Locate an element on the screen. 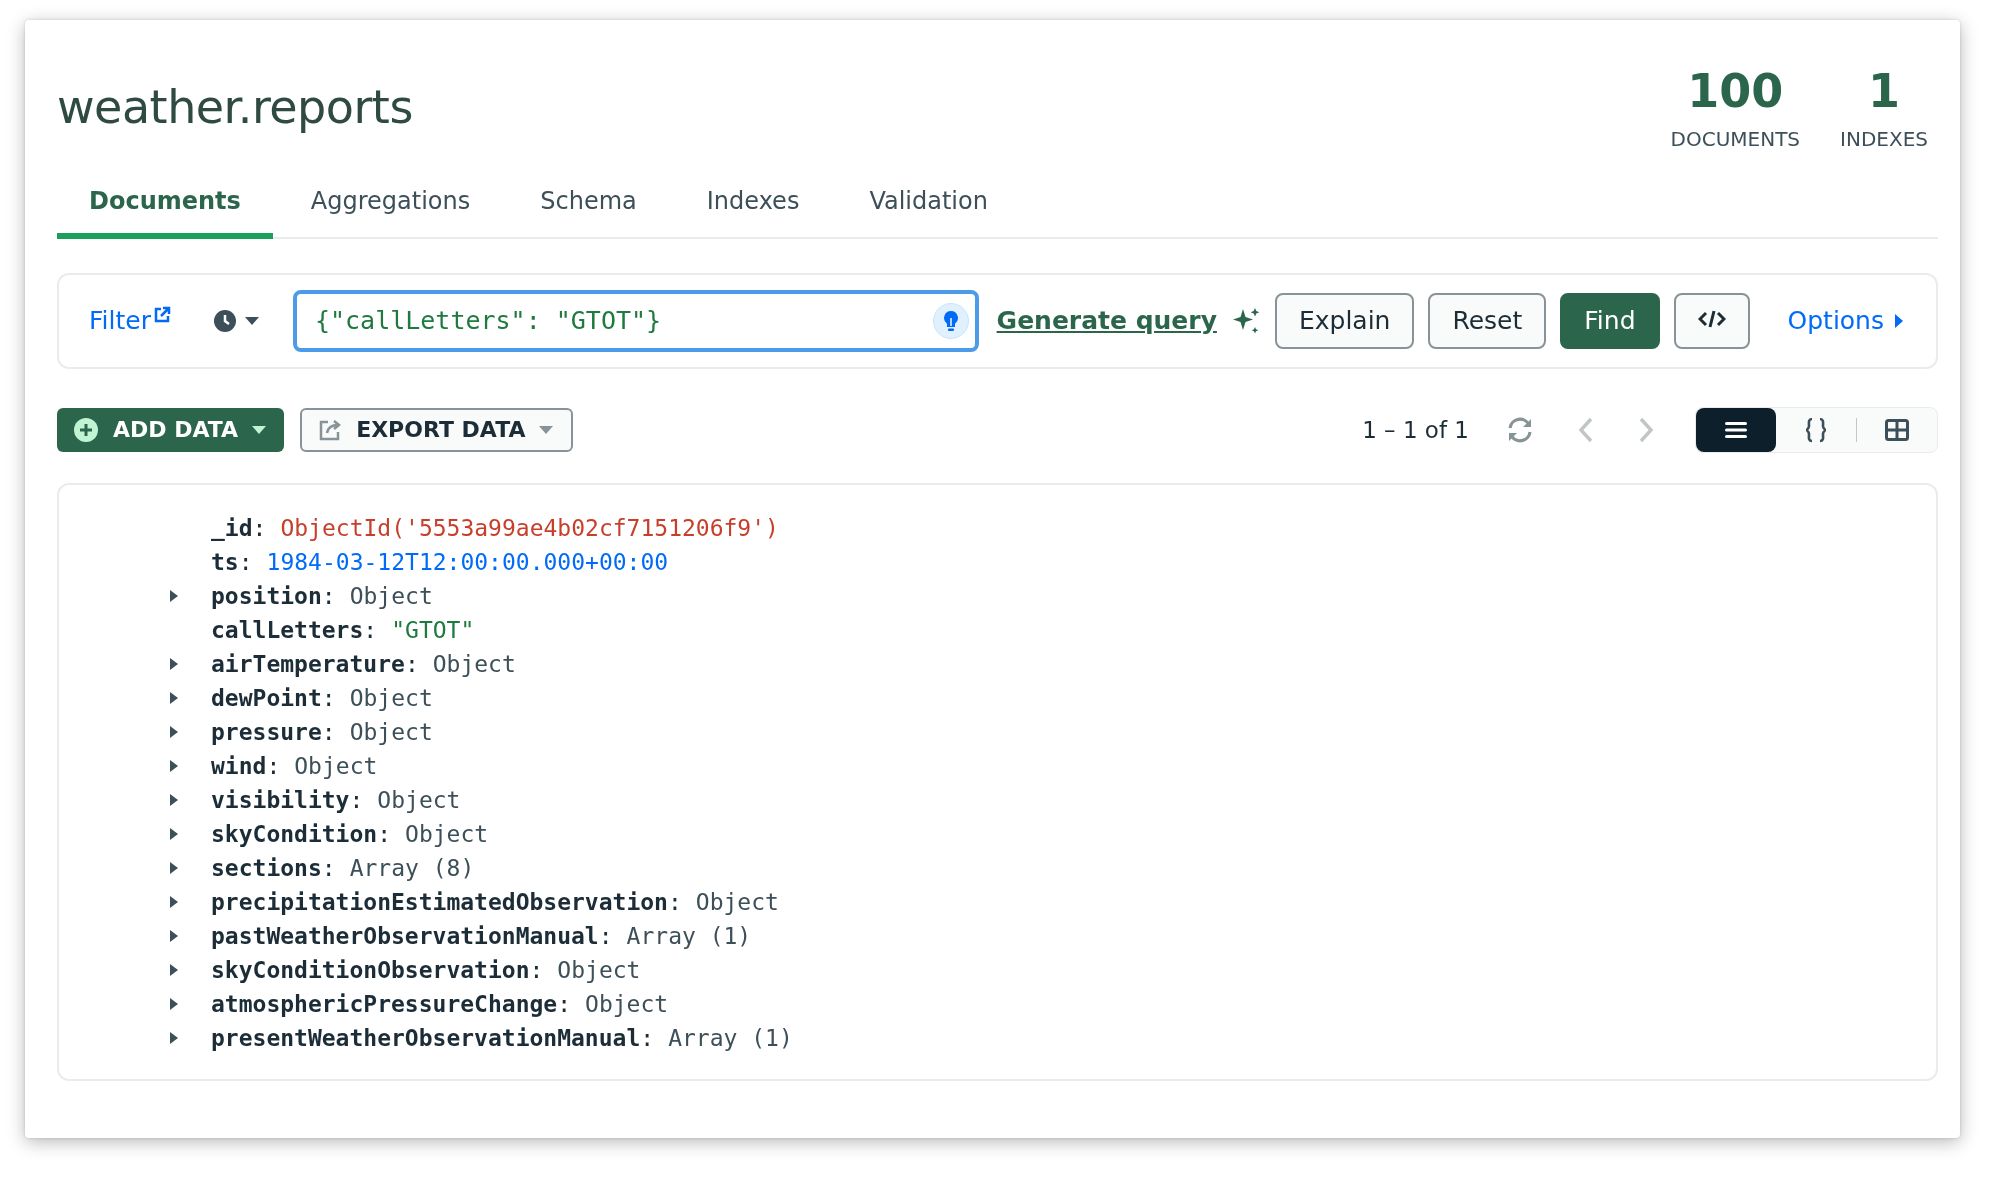 This screenshot has height=1178, width=2004. field-value: ObjectId('5553a99ae4b02cf7151206f9') is located at coordinates (529, 527).